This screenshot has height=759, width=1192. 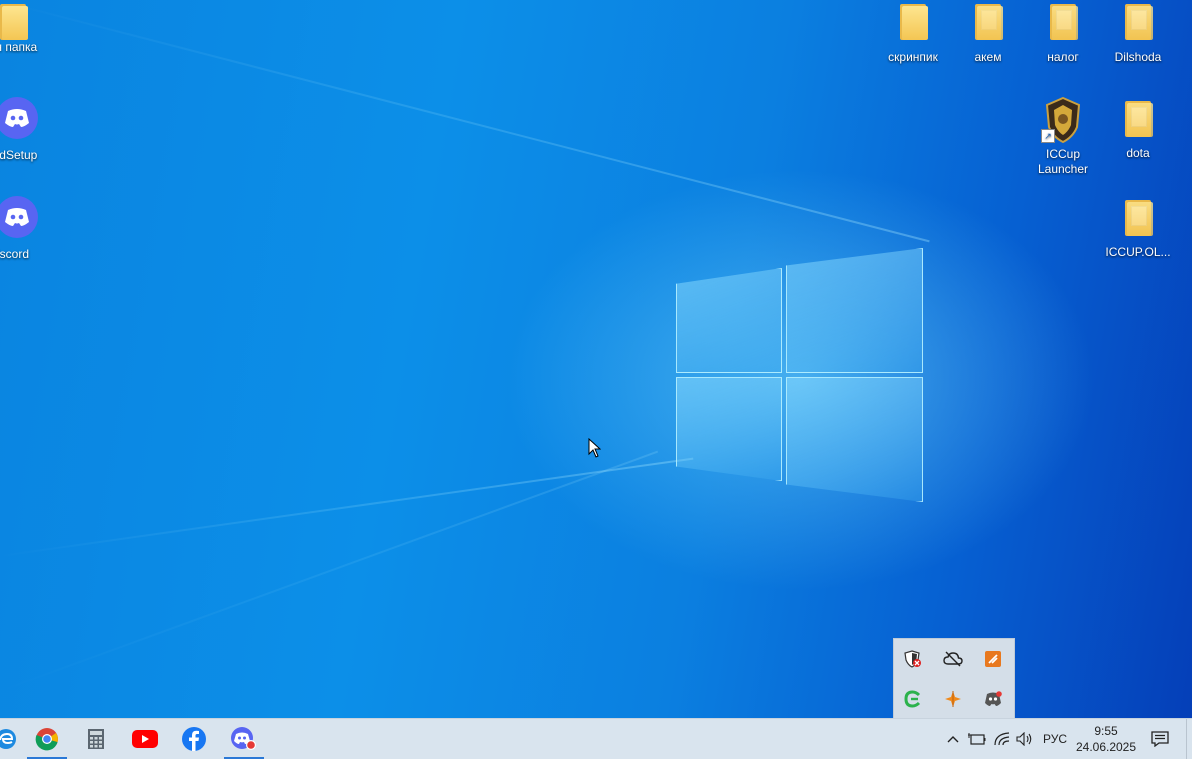 I want to click on green-app-icon, so click(x=913, y=699).